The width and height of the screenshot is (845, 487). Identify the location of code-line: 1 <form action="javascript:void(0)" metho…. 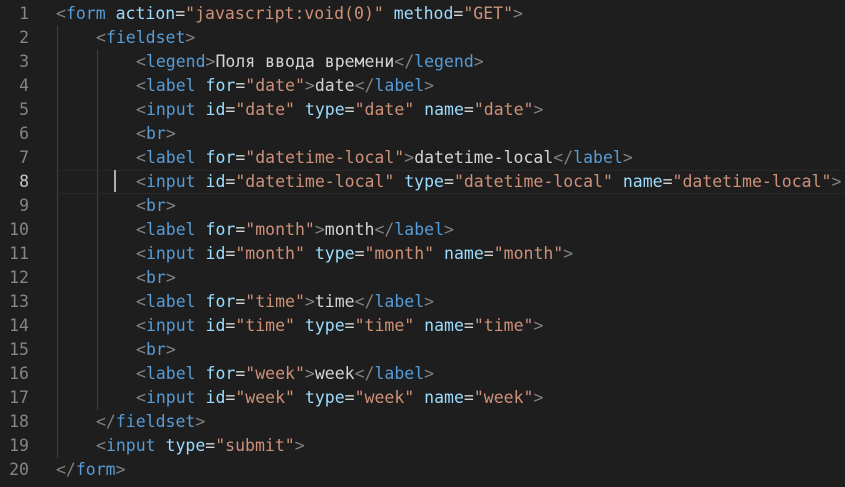
(422, 14).